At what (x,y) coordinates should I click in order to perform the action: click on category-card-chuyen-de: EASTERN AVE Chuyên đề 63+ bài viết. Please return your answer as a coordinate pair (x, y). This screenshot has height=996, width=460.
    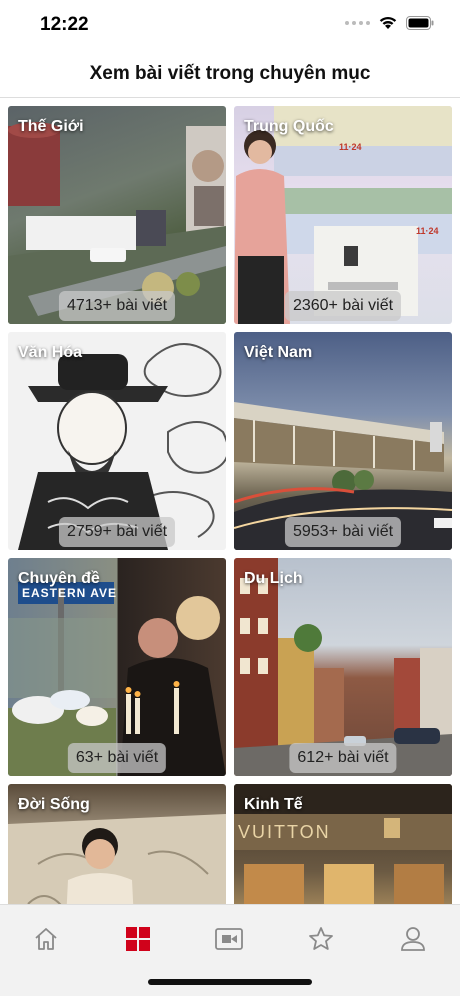
    Looking at the image, I should click on (117, 667).